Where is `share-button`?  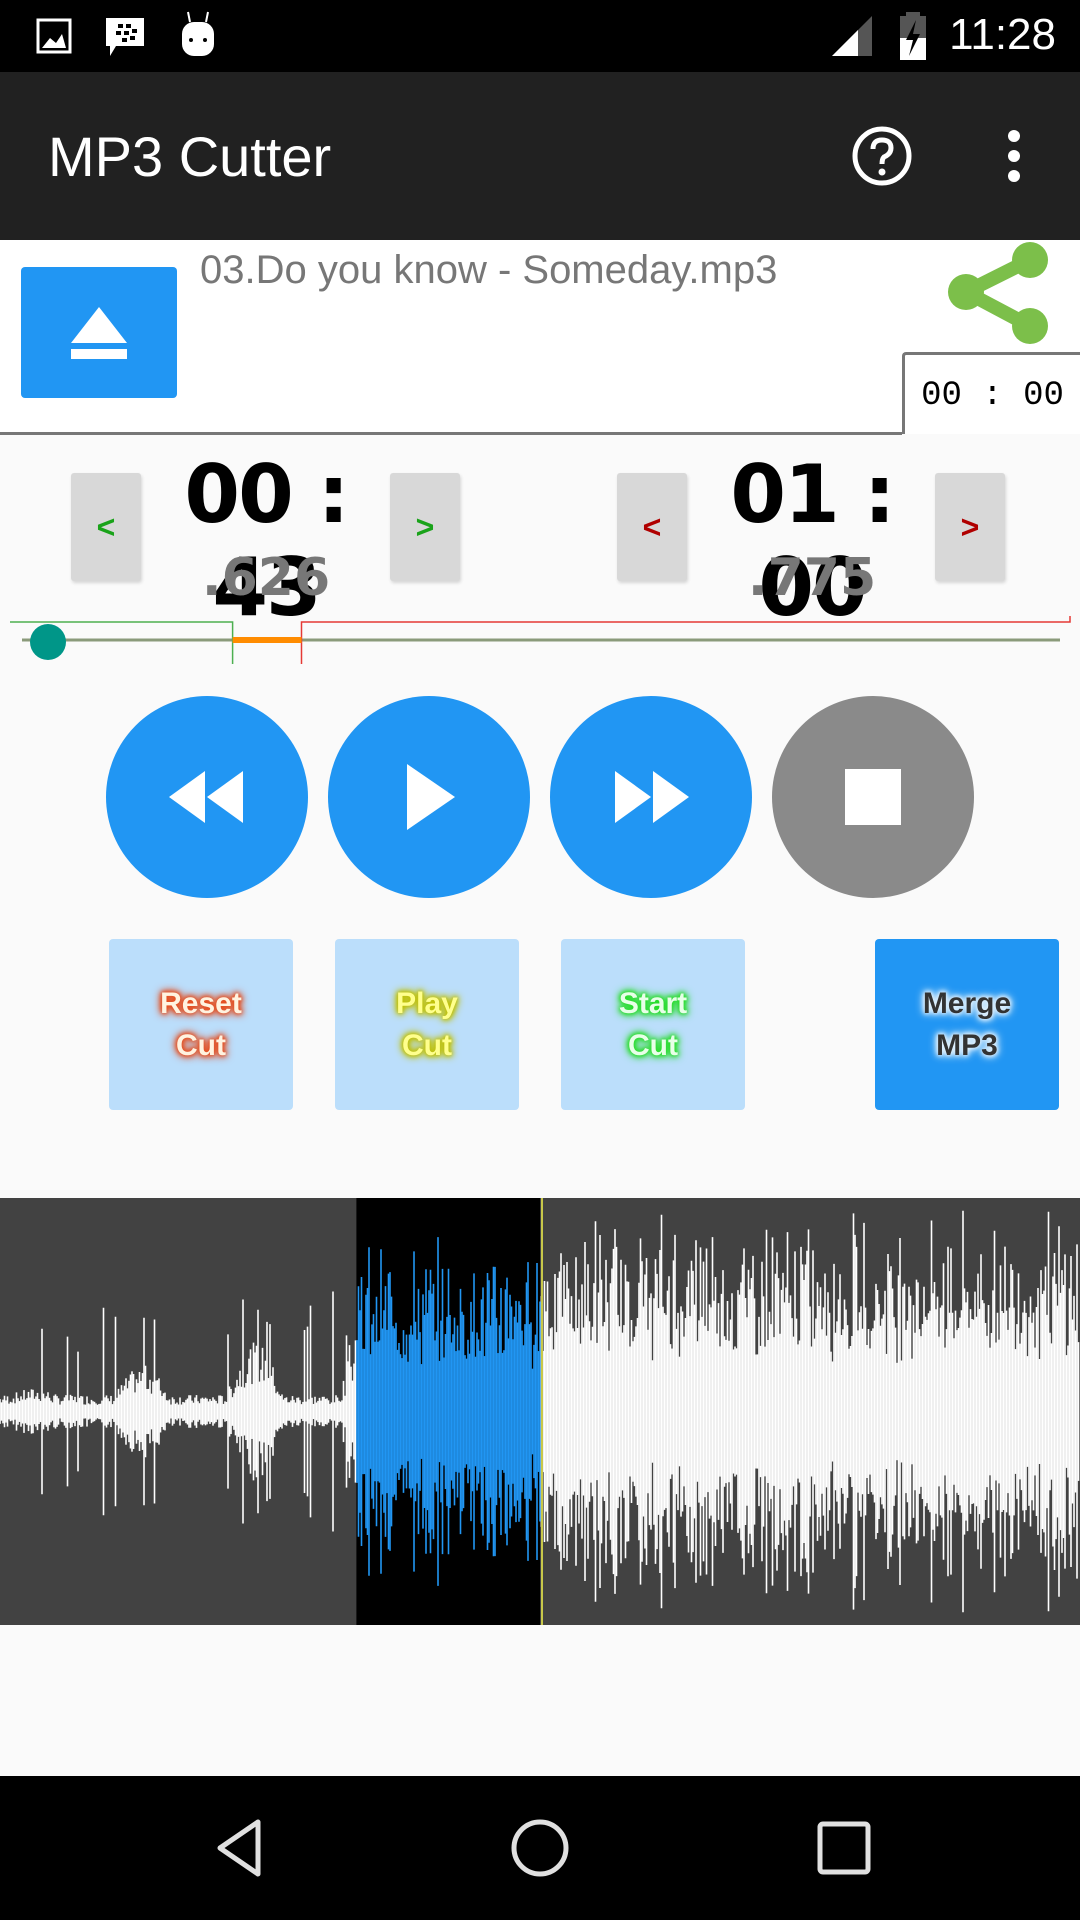
share-button is located at coordinates (998, 294).